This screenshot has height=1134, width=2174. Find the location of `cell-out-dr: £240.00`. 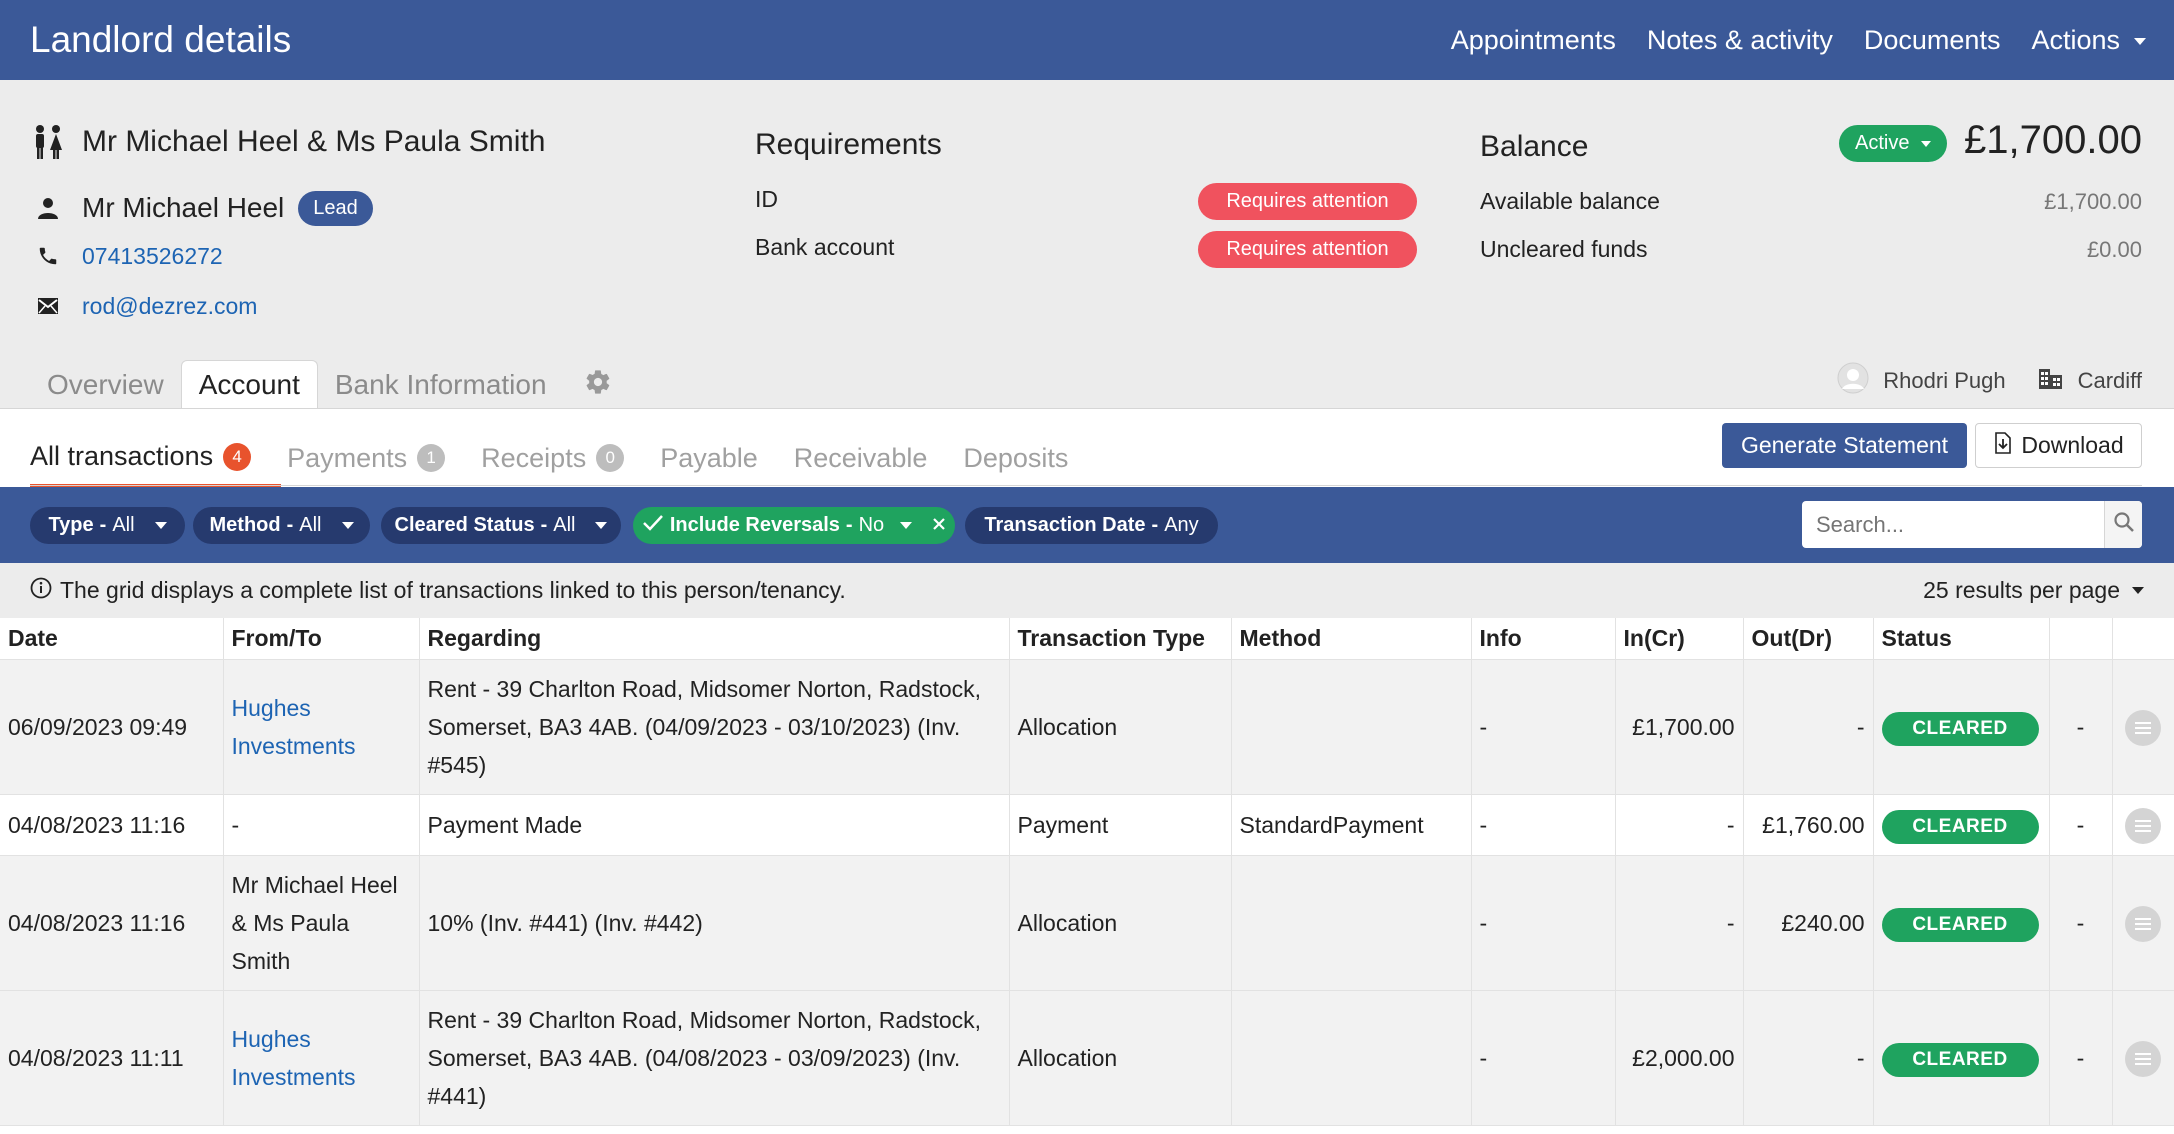

cell-out-dr: £240.00 is located at coordinates (1808, 923).